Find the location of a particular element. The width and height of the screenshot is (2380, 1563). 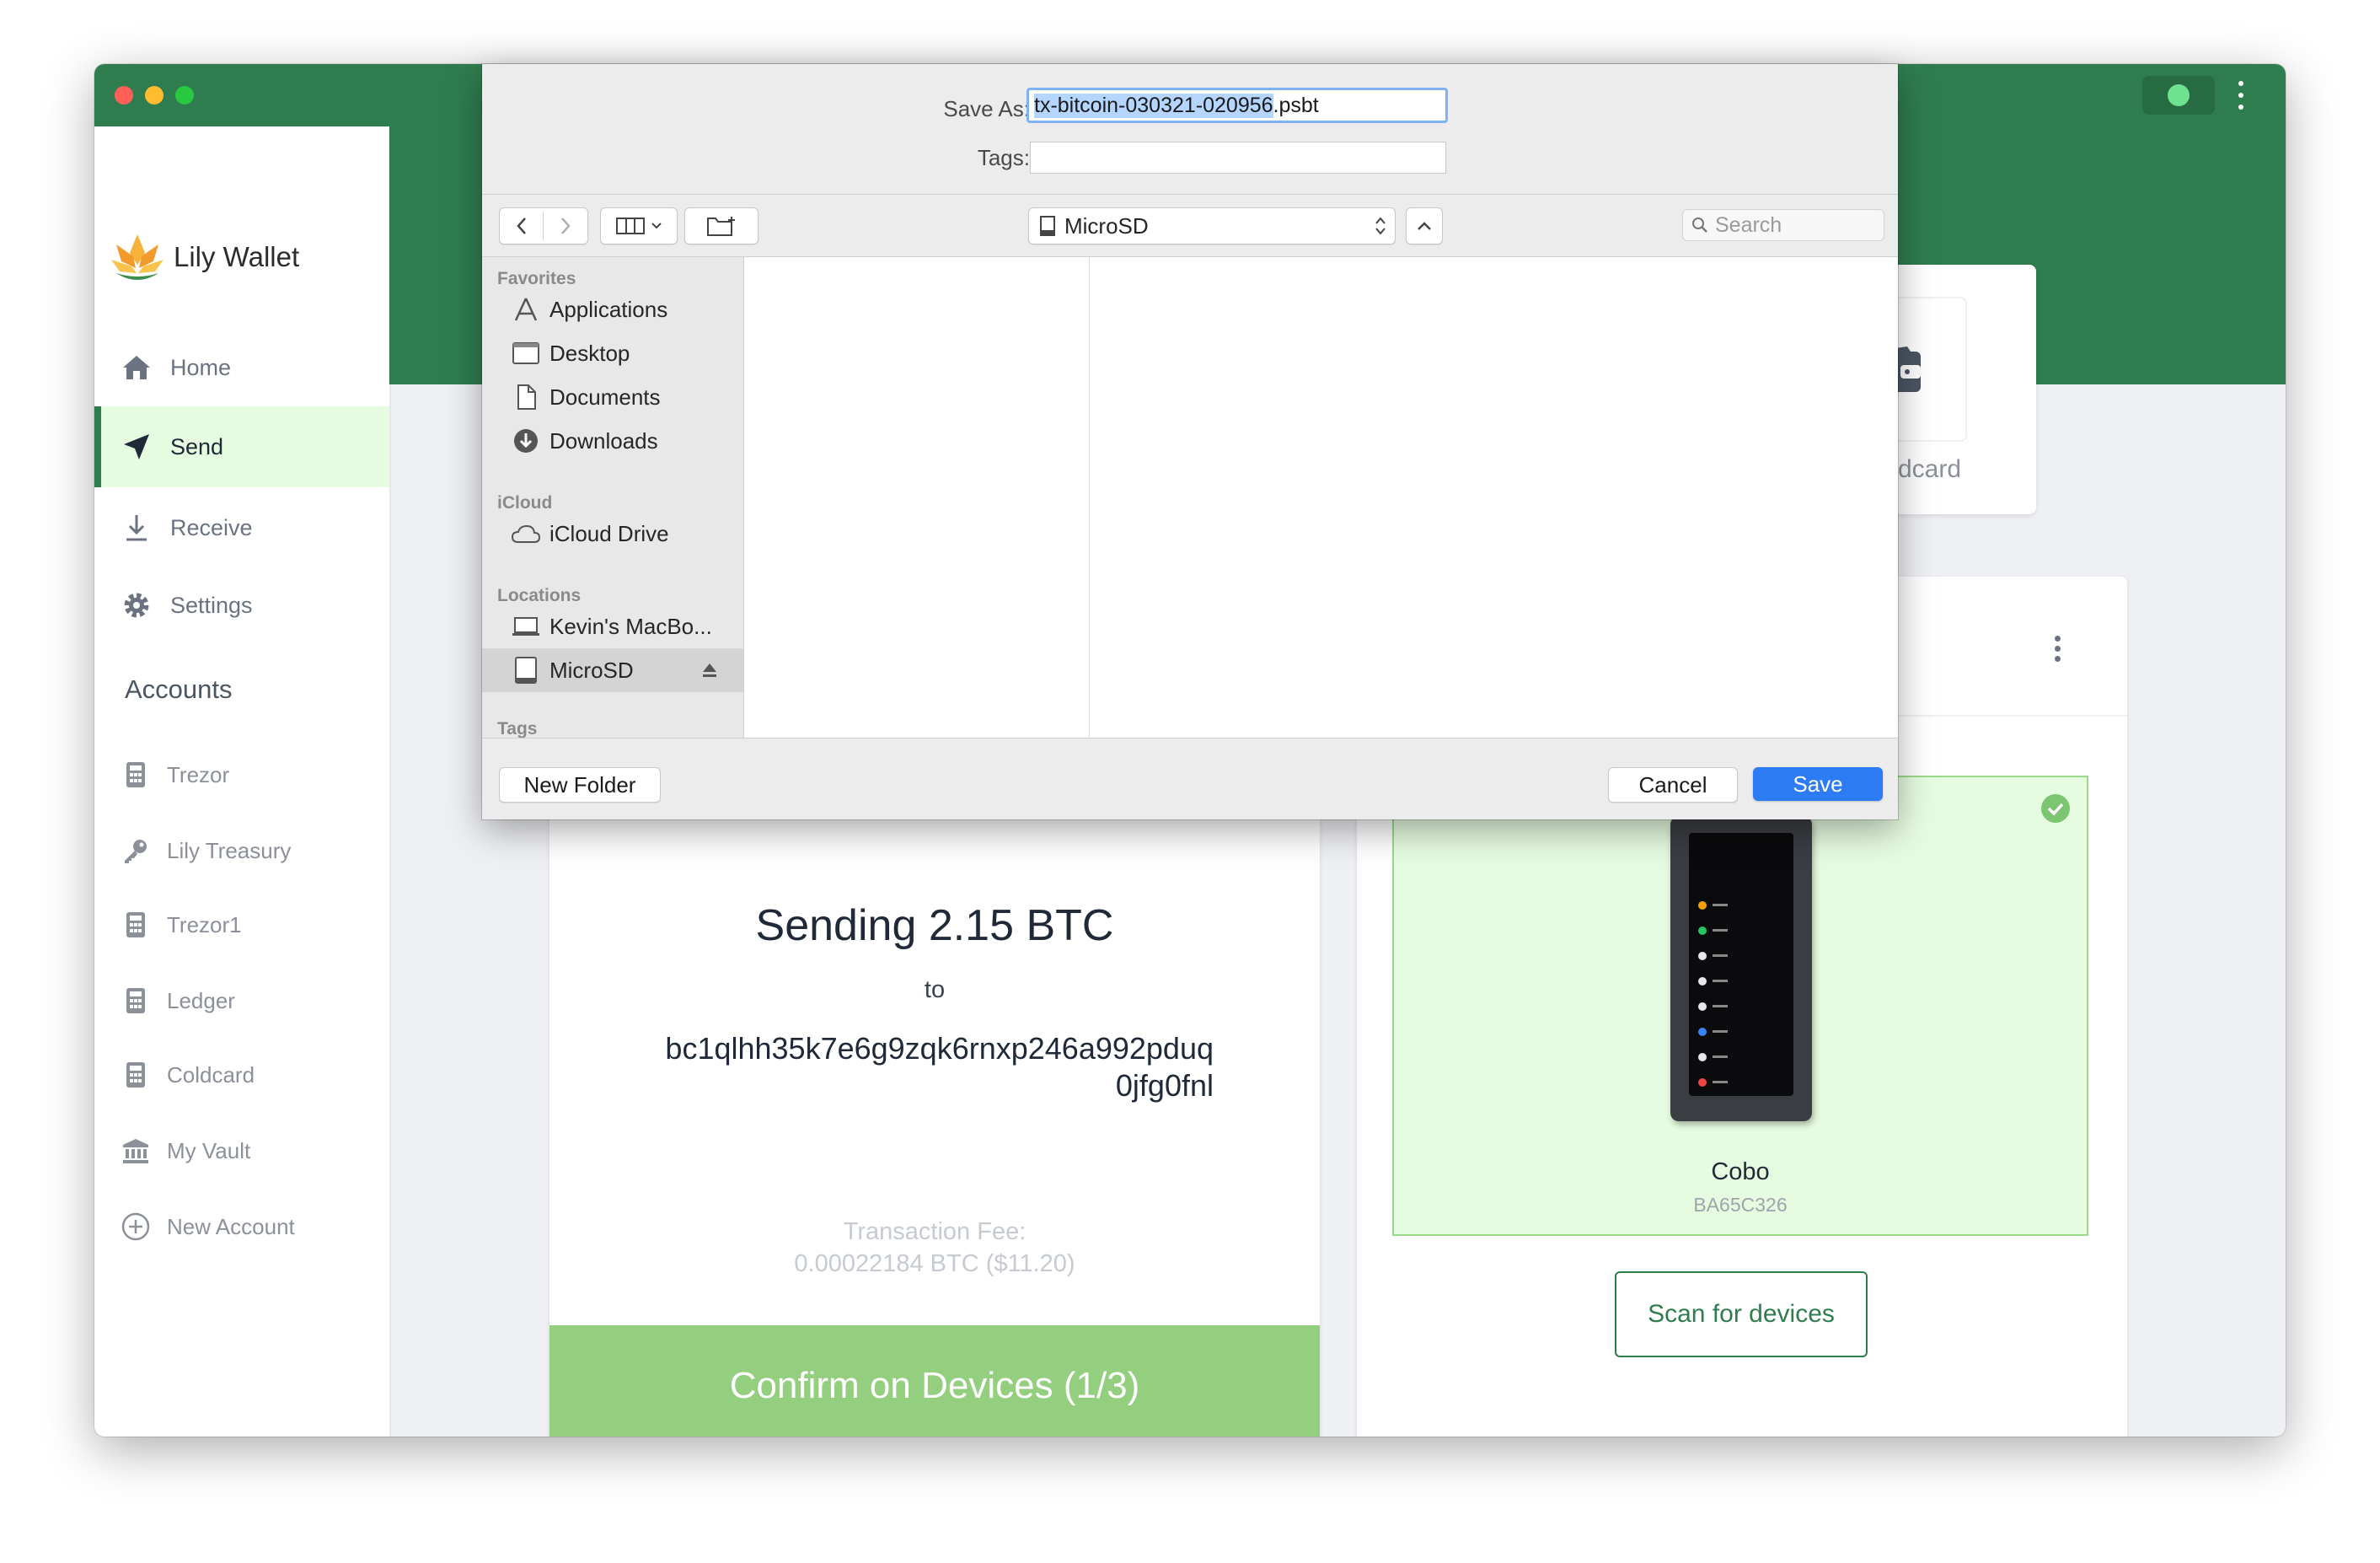

back-button is located at coordinates (521, 226).